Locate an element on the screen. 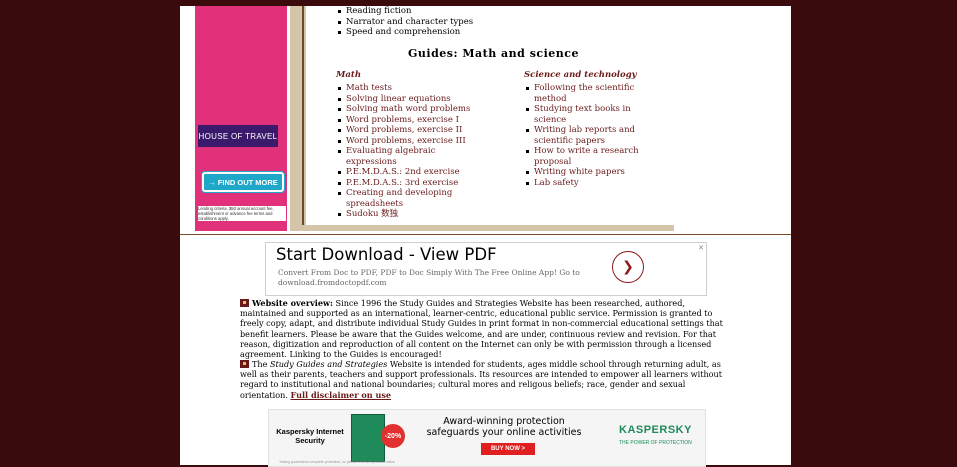  guides-title: Guides: Math and science is located at coordinates (493, 53).